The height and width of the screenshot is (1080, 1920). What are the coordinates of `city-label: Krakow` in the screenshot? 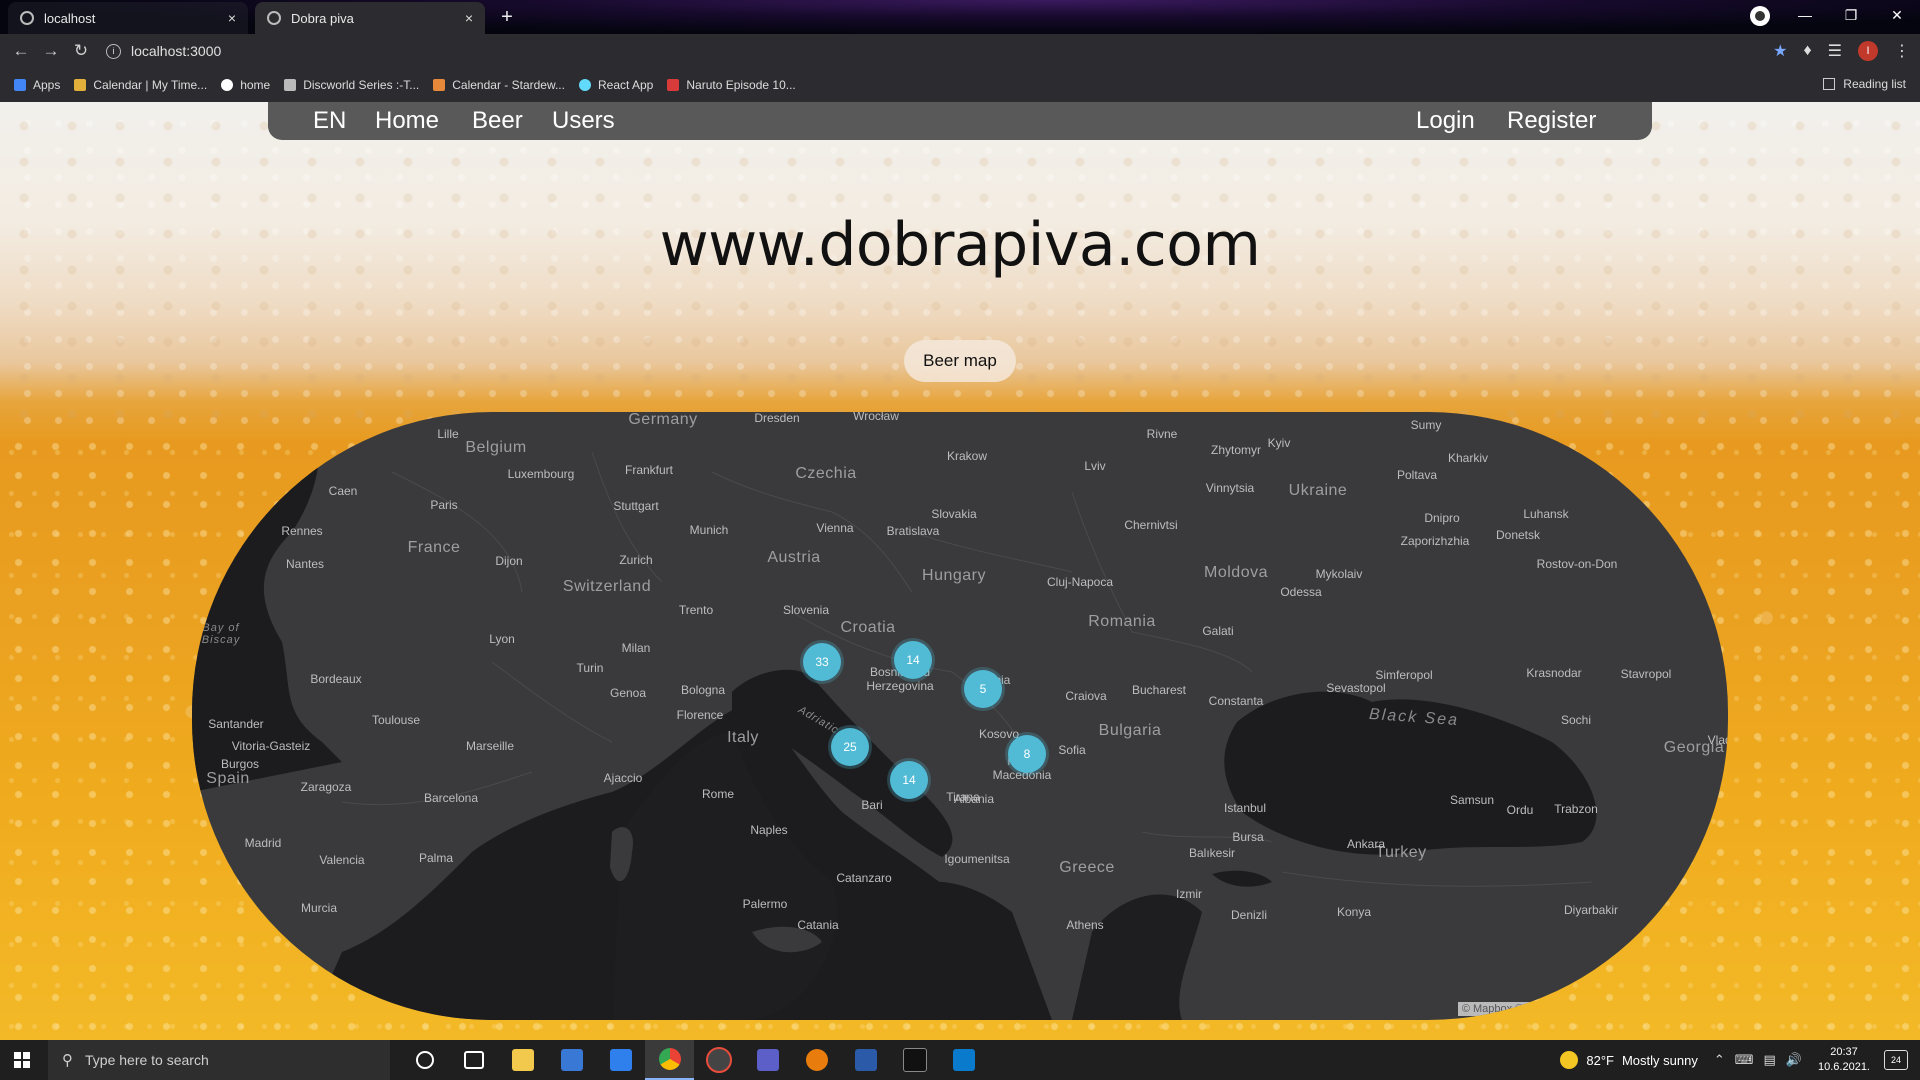 It's located at (967, 456).